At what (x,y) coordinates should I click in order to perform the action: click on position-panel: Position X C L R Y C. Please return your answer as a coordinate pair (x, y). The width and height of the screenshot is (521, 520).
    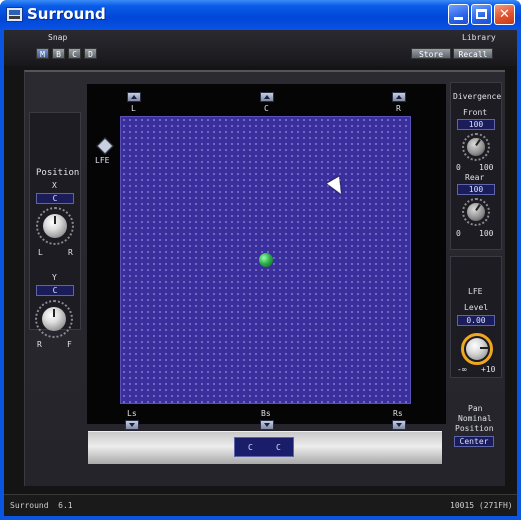
    Looking at the image, I should click on (55, 221).